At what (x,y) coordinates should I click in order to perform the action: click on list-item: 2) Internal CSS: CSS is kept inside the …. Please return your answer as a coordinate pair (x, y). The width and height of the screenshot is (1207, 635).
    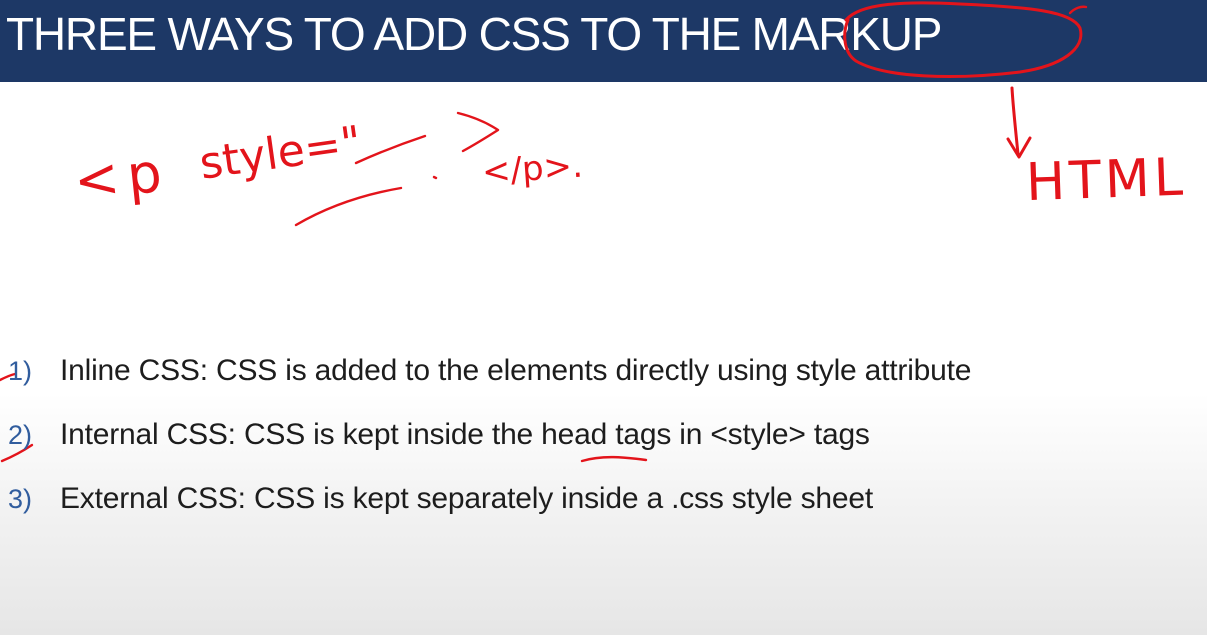
    Looking at the image, I should click on (590, 435).